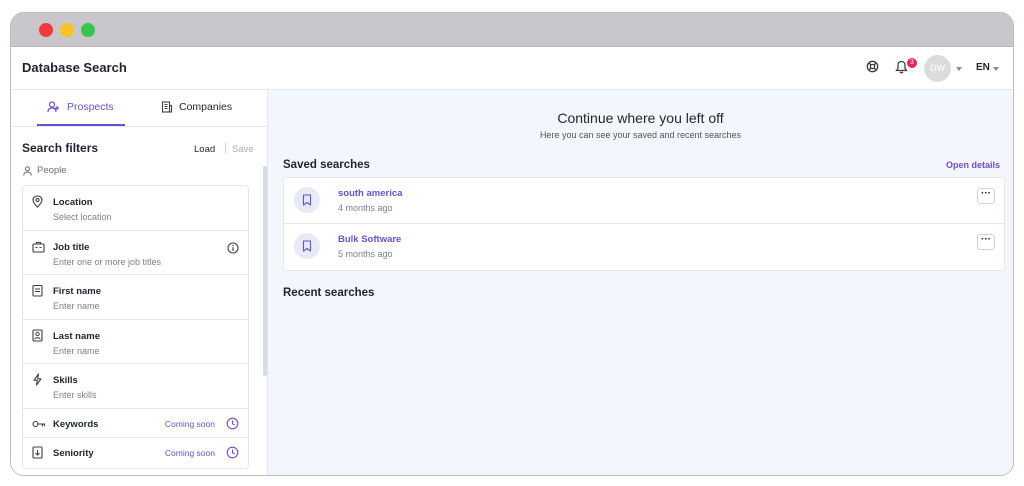  What do you see at coordinates (225, 148) in the screenshot?
I see `divider` at bounding box center [225, 148].